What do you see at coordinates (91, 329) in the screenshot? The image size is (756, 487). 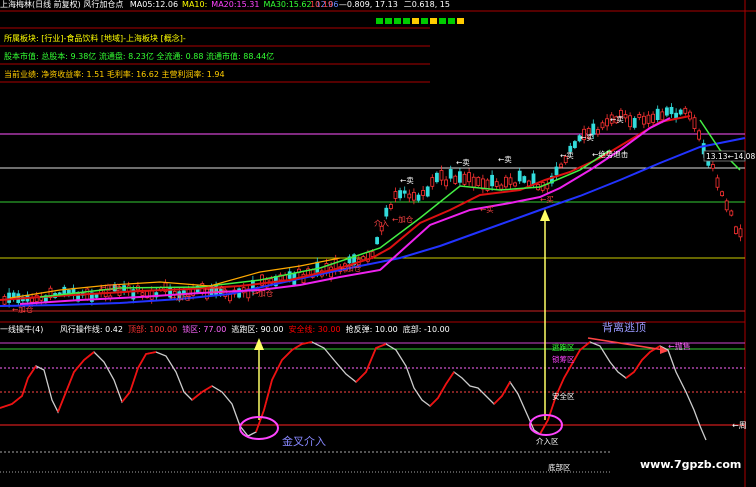 I see `indicator-param: 风行操作线: 0.42` at bounding box center [91, 329].